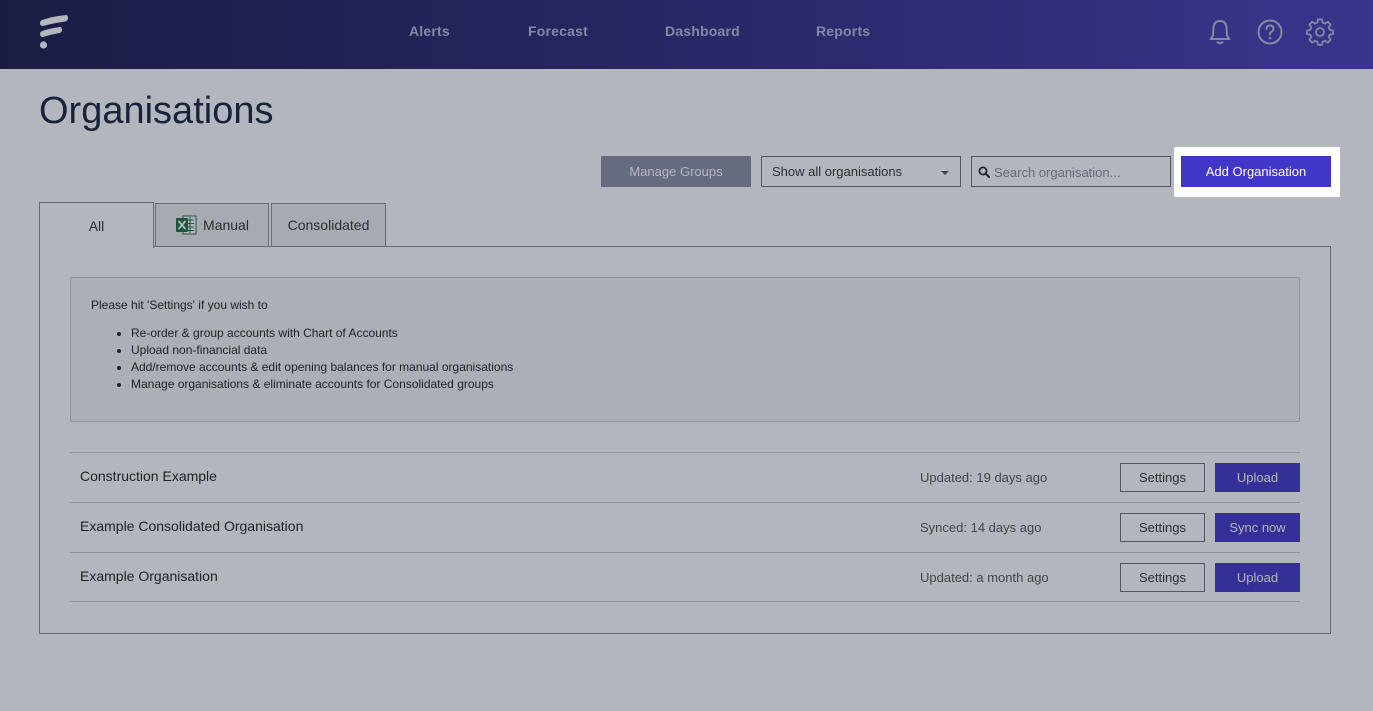 The height and width of the screenshot is (711, 1373). Describe the element at coordinates (179, 305) in the screenshot. I see `info-intro: Please hit 'Settings' if you wish to` at that location.